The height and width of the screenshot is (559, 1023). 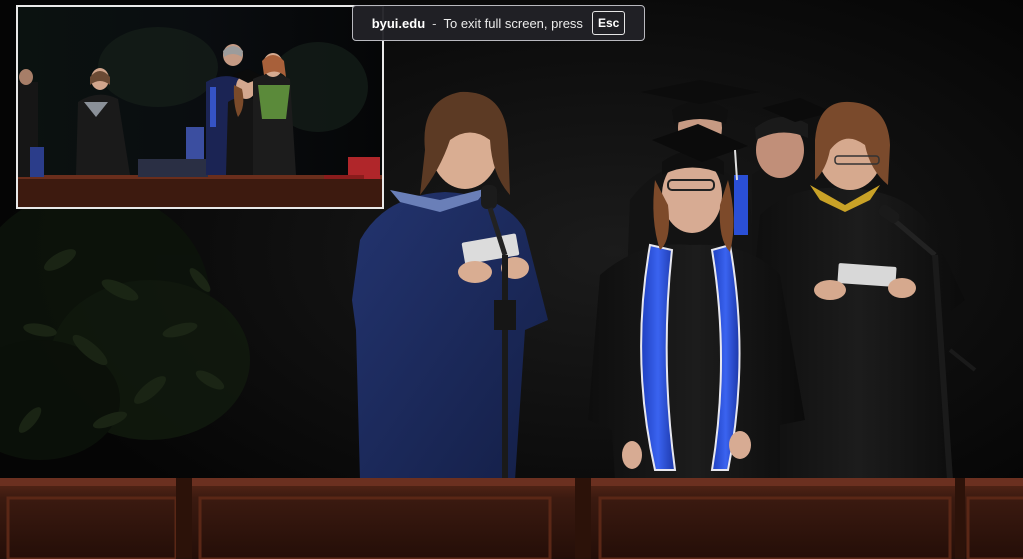 I want to click on picture-in-picture-view, so click(x=200, y=107).